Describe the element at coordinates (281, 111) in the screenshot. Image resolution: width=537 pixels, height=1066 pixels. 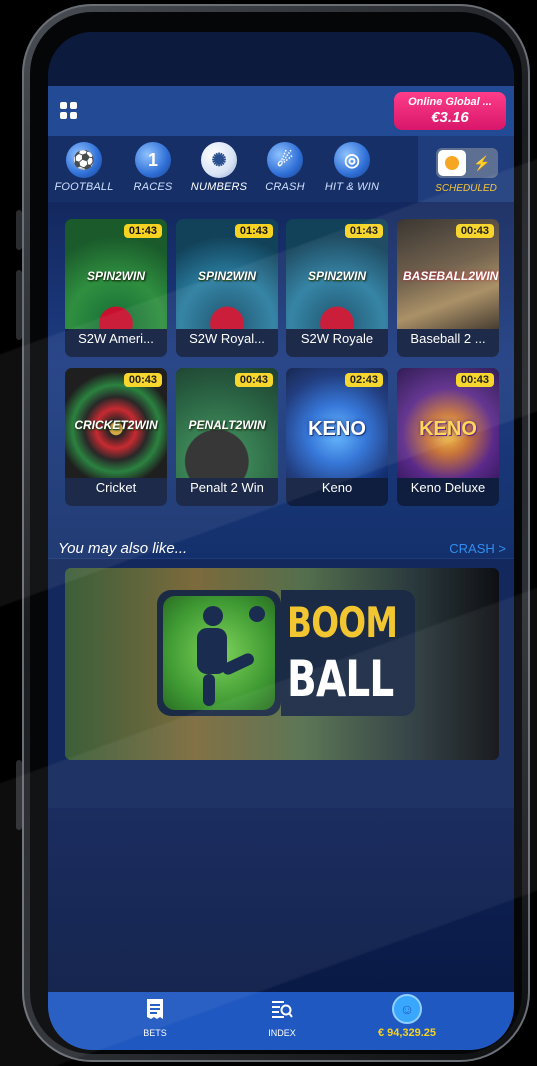
I see `top-header: Online Global ... €3.16` at that location.